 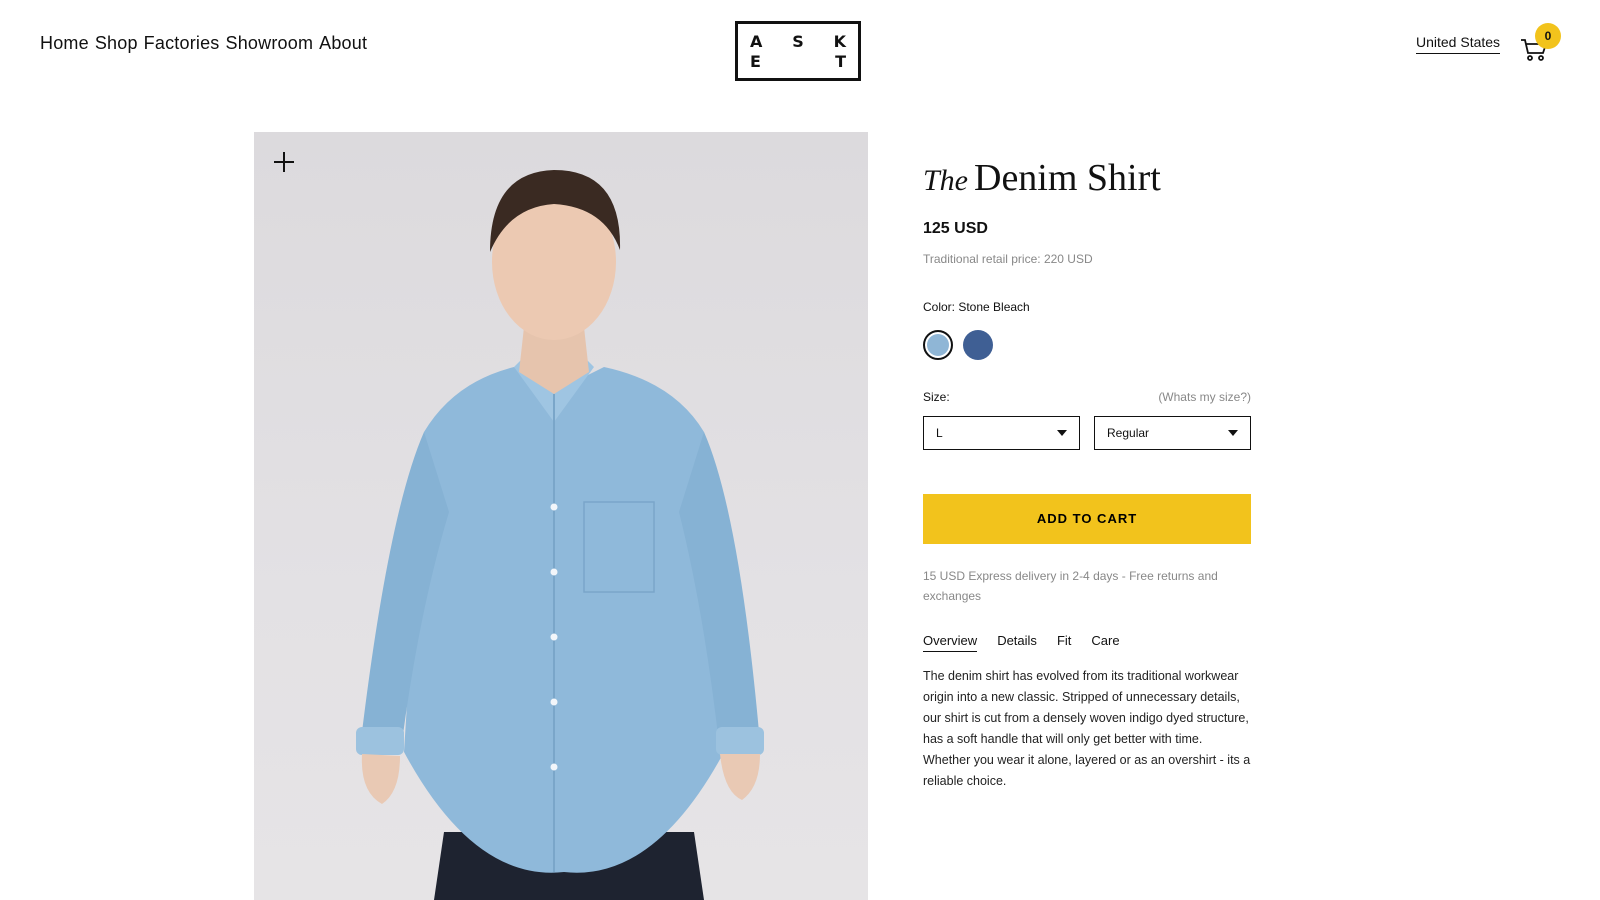 What do you see at coordinates (1008, 258) in the screenshot?
I see `retail-price: Traditional retail price: 220 USD` at bounding box center [1008, 258].